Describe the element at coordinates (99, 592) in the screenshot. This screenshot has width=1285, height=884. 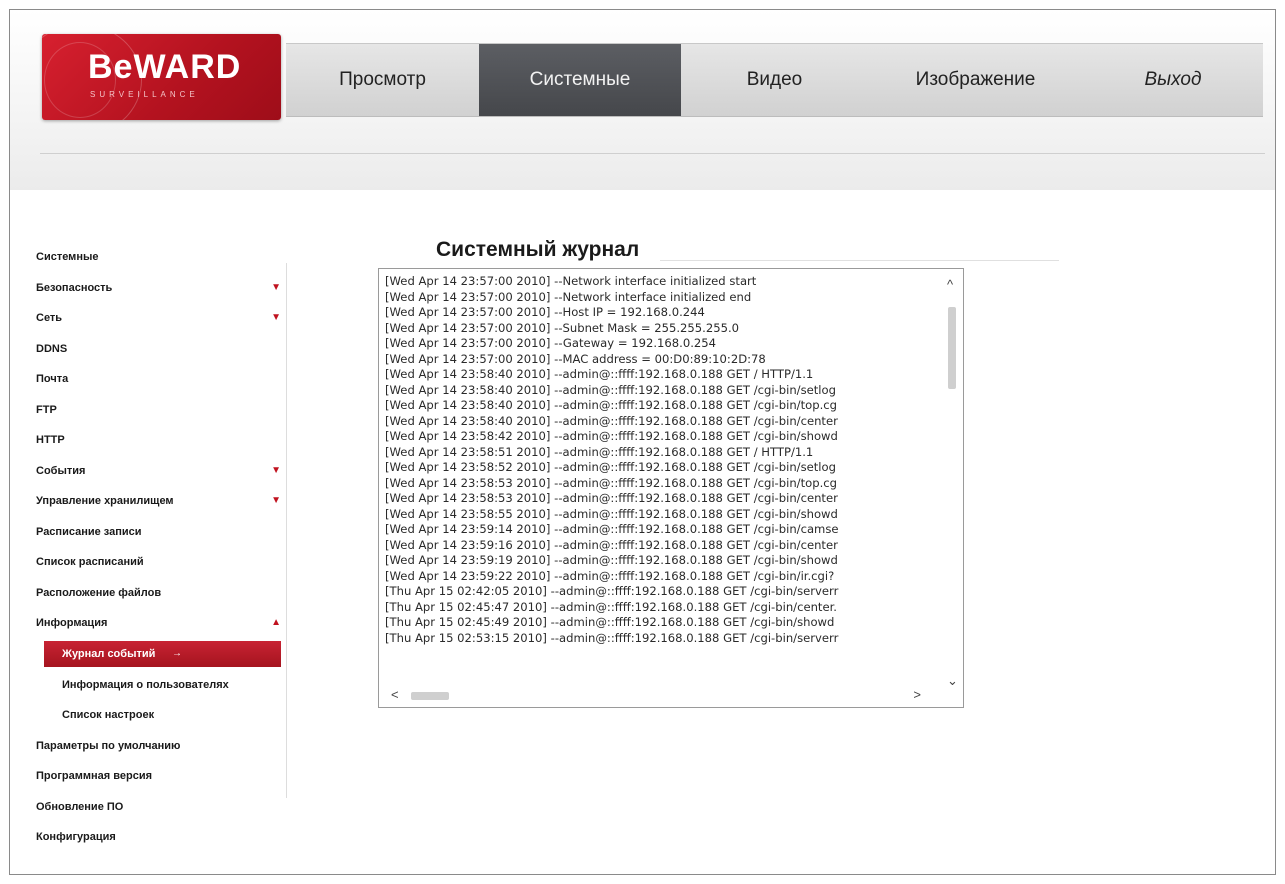
I see `sidebar-item-label: Расположение файлов` at that location.